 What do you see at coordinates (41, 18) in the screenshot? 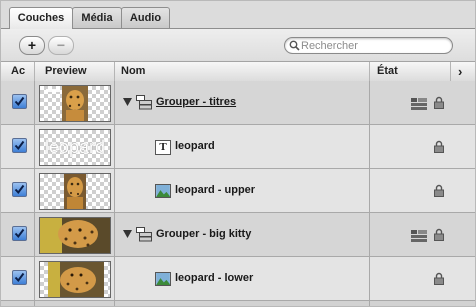
I see `tab-couches: Couches` at bounding box center [41, 18].